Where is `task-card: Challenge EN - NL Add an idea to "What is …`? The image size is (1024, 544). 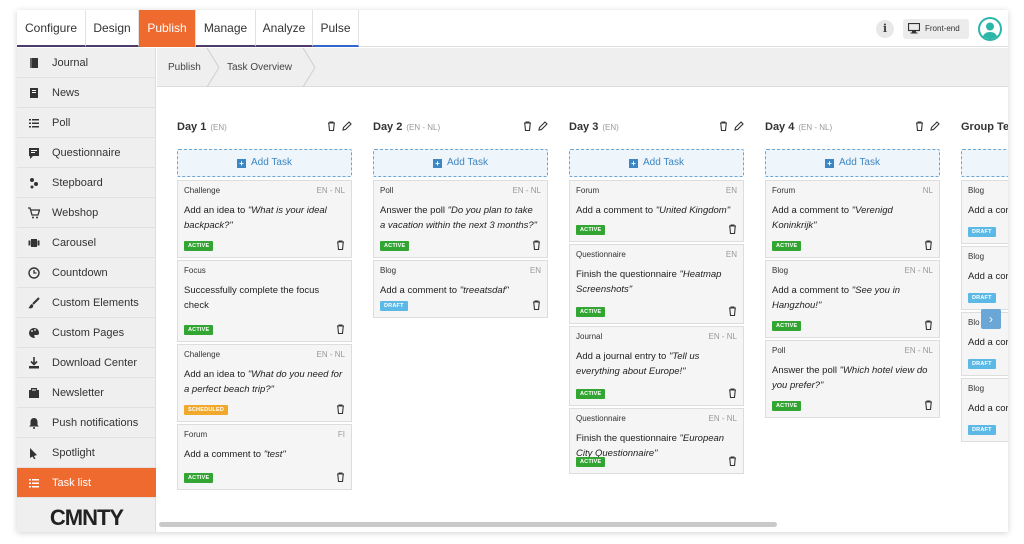
task-card: Challenge EN - NL Add an idea to "What is … is located at coordinates (264, 219).